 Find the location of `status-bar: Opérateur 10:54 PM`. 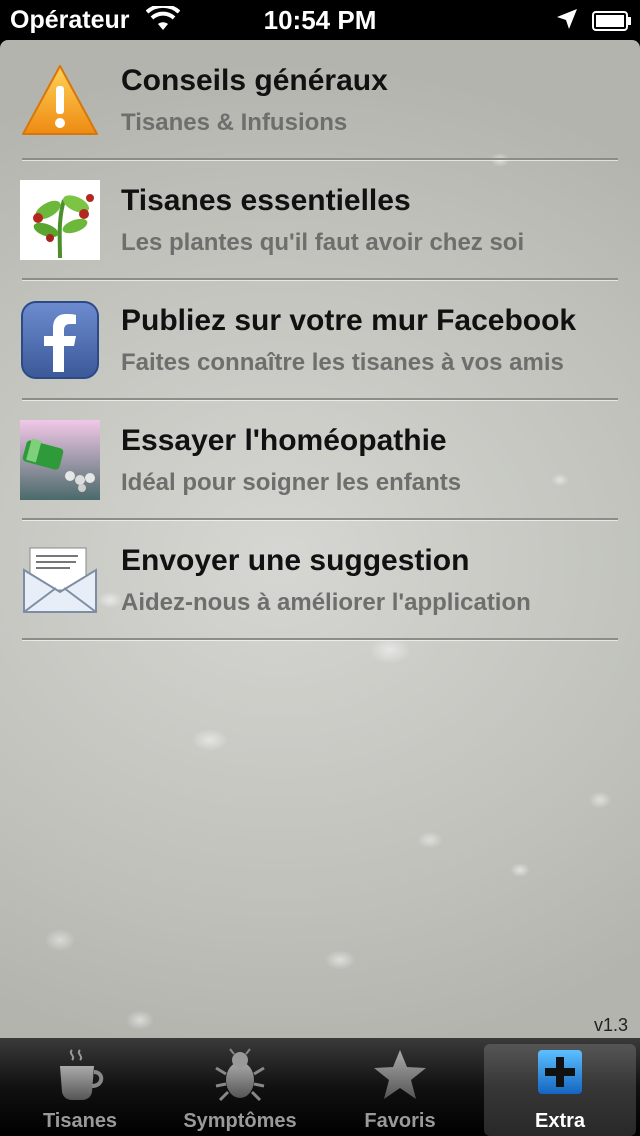

status-bar: Opérateur 10:54 PM is located at coordinates (320, 20).